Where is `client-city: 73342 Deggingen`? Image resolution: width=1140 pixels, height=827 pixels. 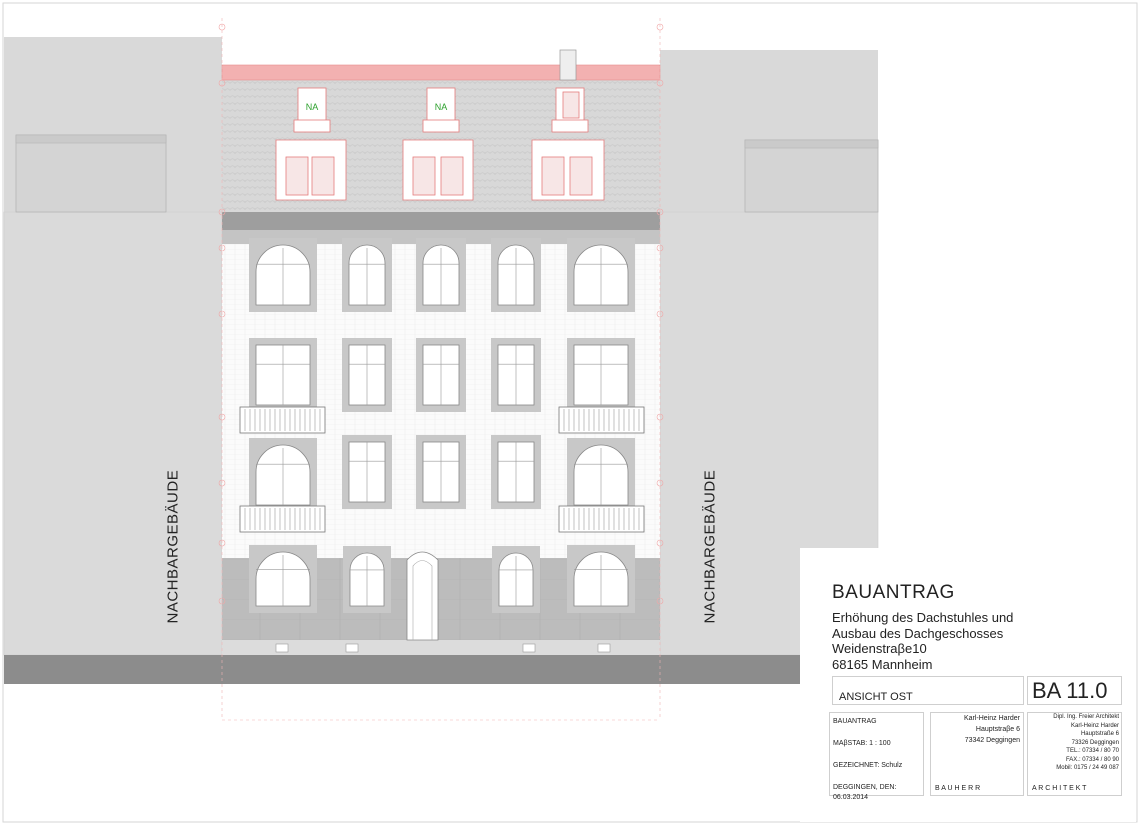 client-city: 73342 Deggingen is located at coordinates (992, 740).